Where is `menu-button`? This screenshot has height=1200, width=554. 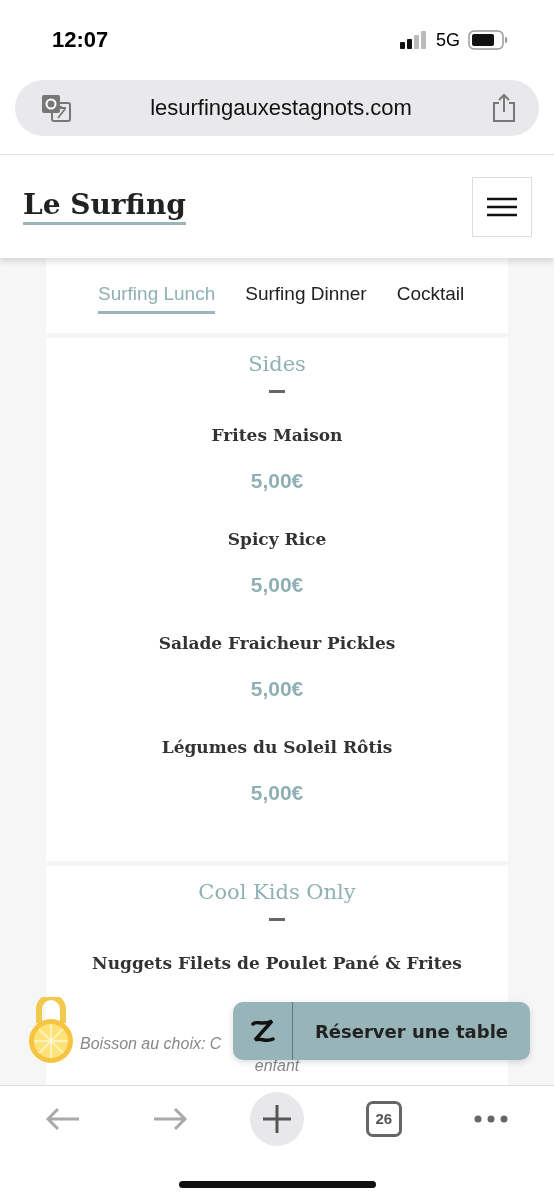 menu-button is located at coordinates (502, 206).